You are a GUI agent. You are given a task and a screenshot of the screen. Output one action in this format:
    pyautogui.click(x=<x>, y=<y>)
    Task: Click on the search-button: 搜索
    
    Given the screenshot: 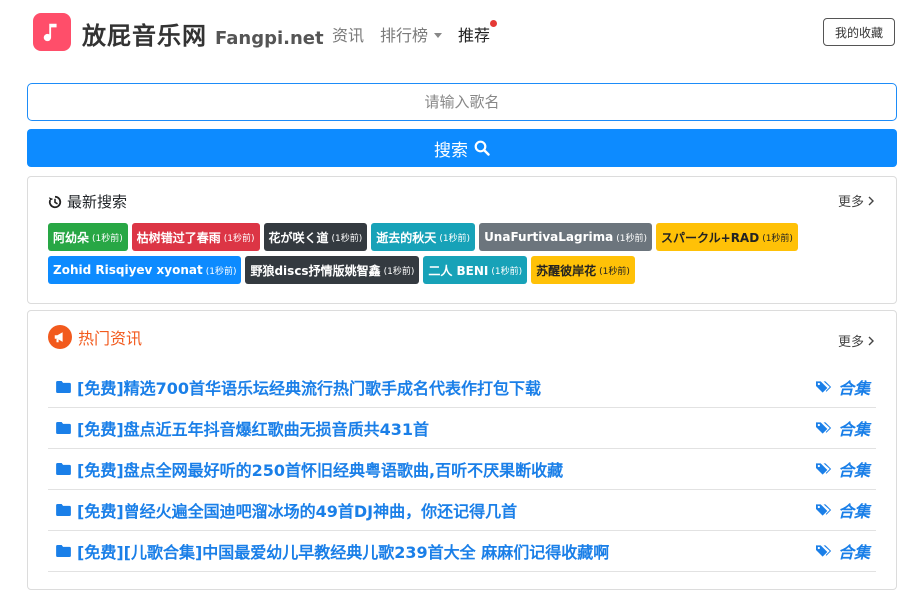 What is the action you would take?
    pyautogui.click(x=462, y=148)
    